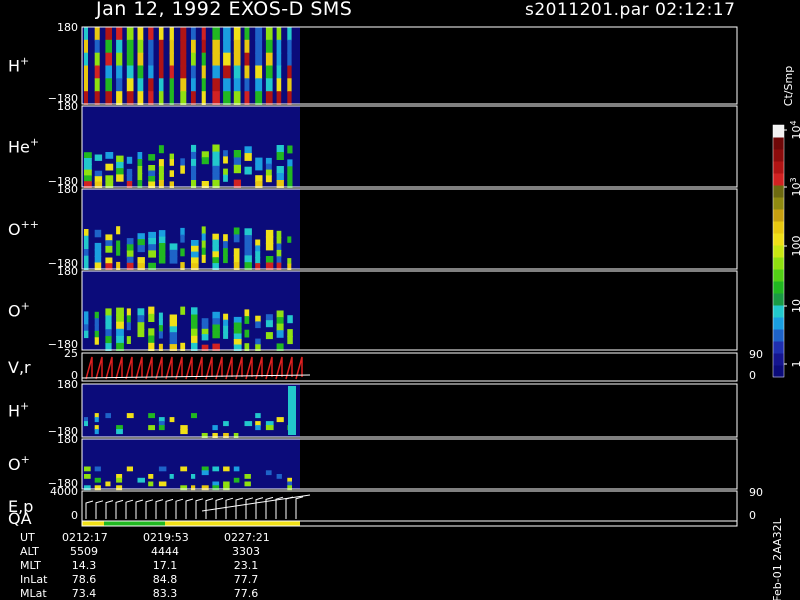  Describe the element at coordinates (20, 518) in the screenshot. I see `qa-label: QA` at that location.